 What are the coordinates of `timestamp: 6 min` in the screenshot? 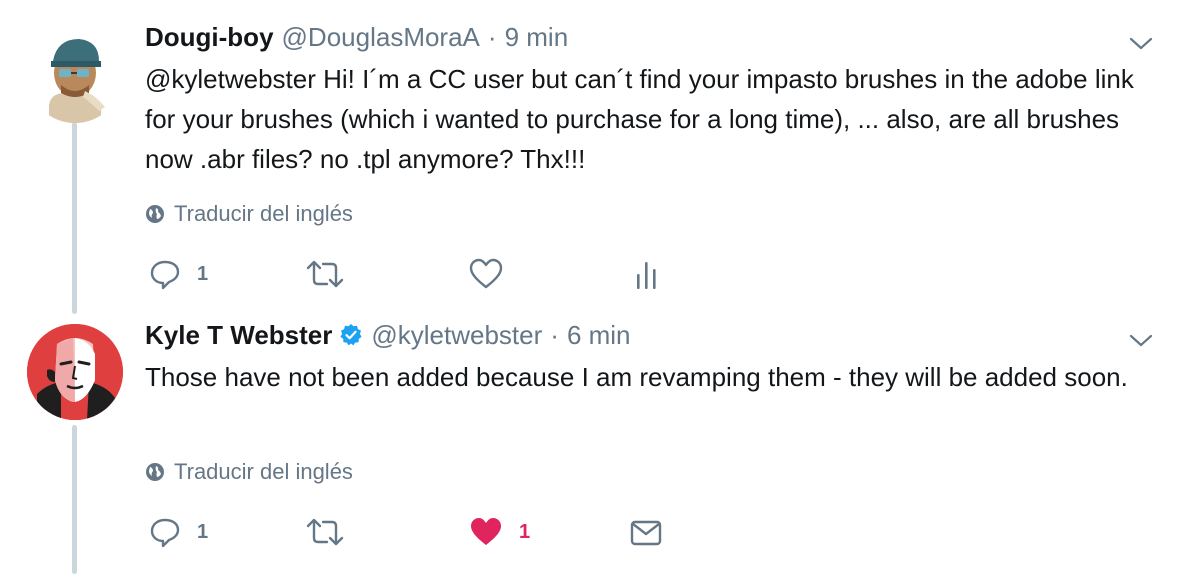 It's located at (599, 335).